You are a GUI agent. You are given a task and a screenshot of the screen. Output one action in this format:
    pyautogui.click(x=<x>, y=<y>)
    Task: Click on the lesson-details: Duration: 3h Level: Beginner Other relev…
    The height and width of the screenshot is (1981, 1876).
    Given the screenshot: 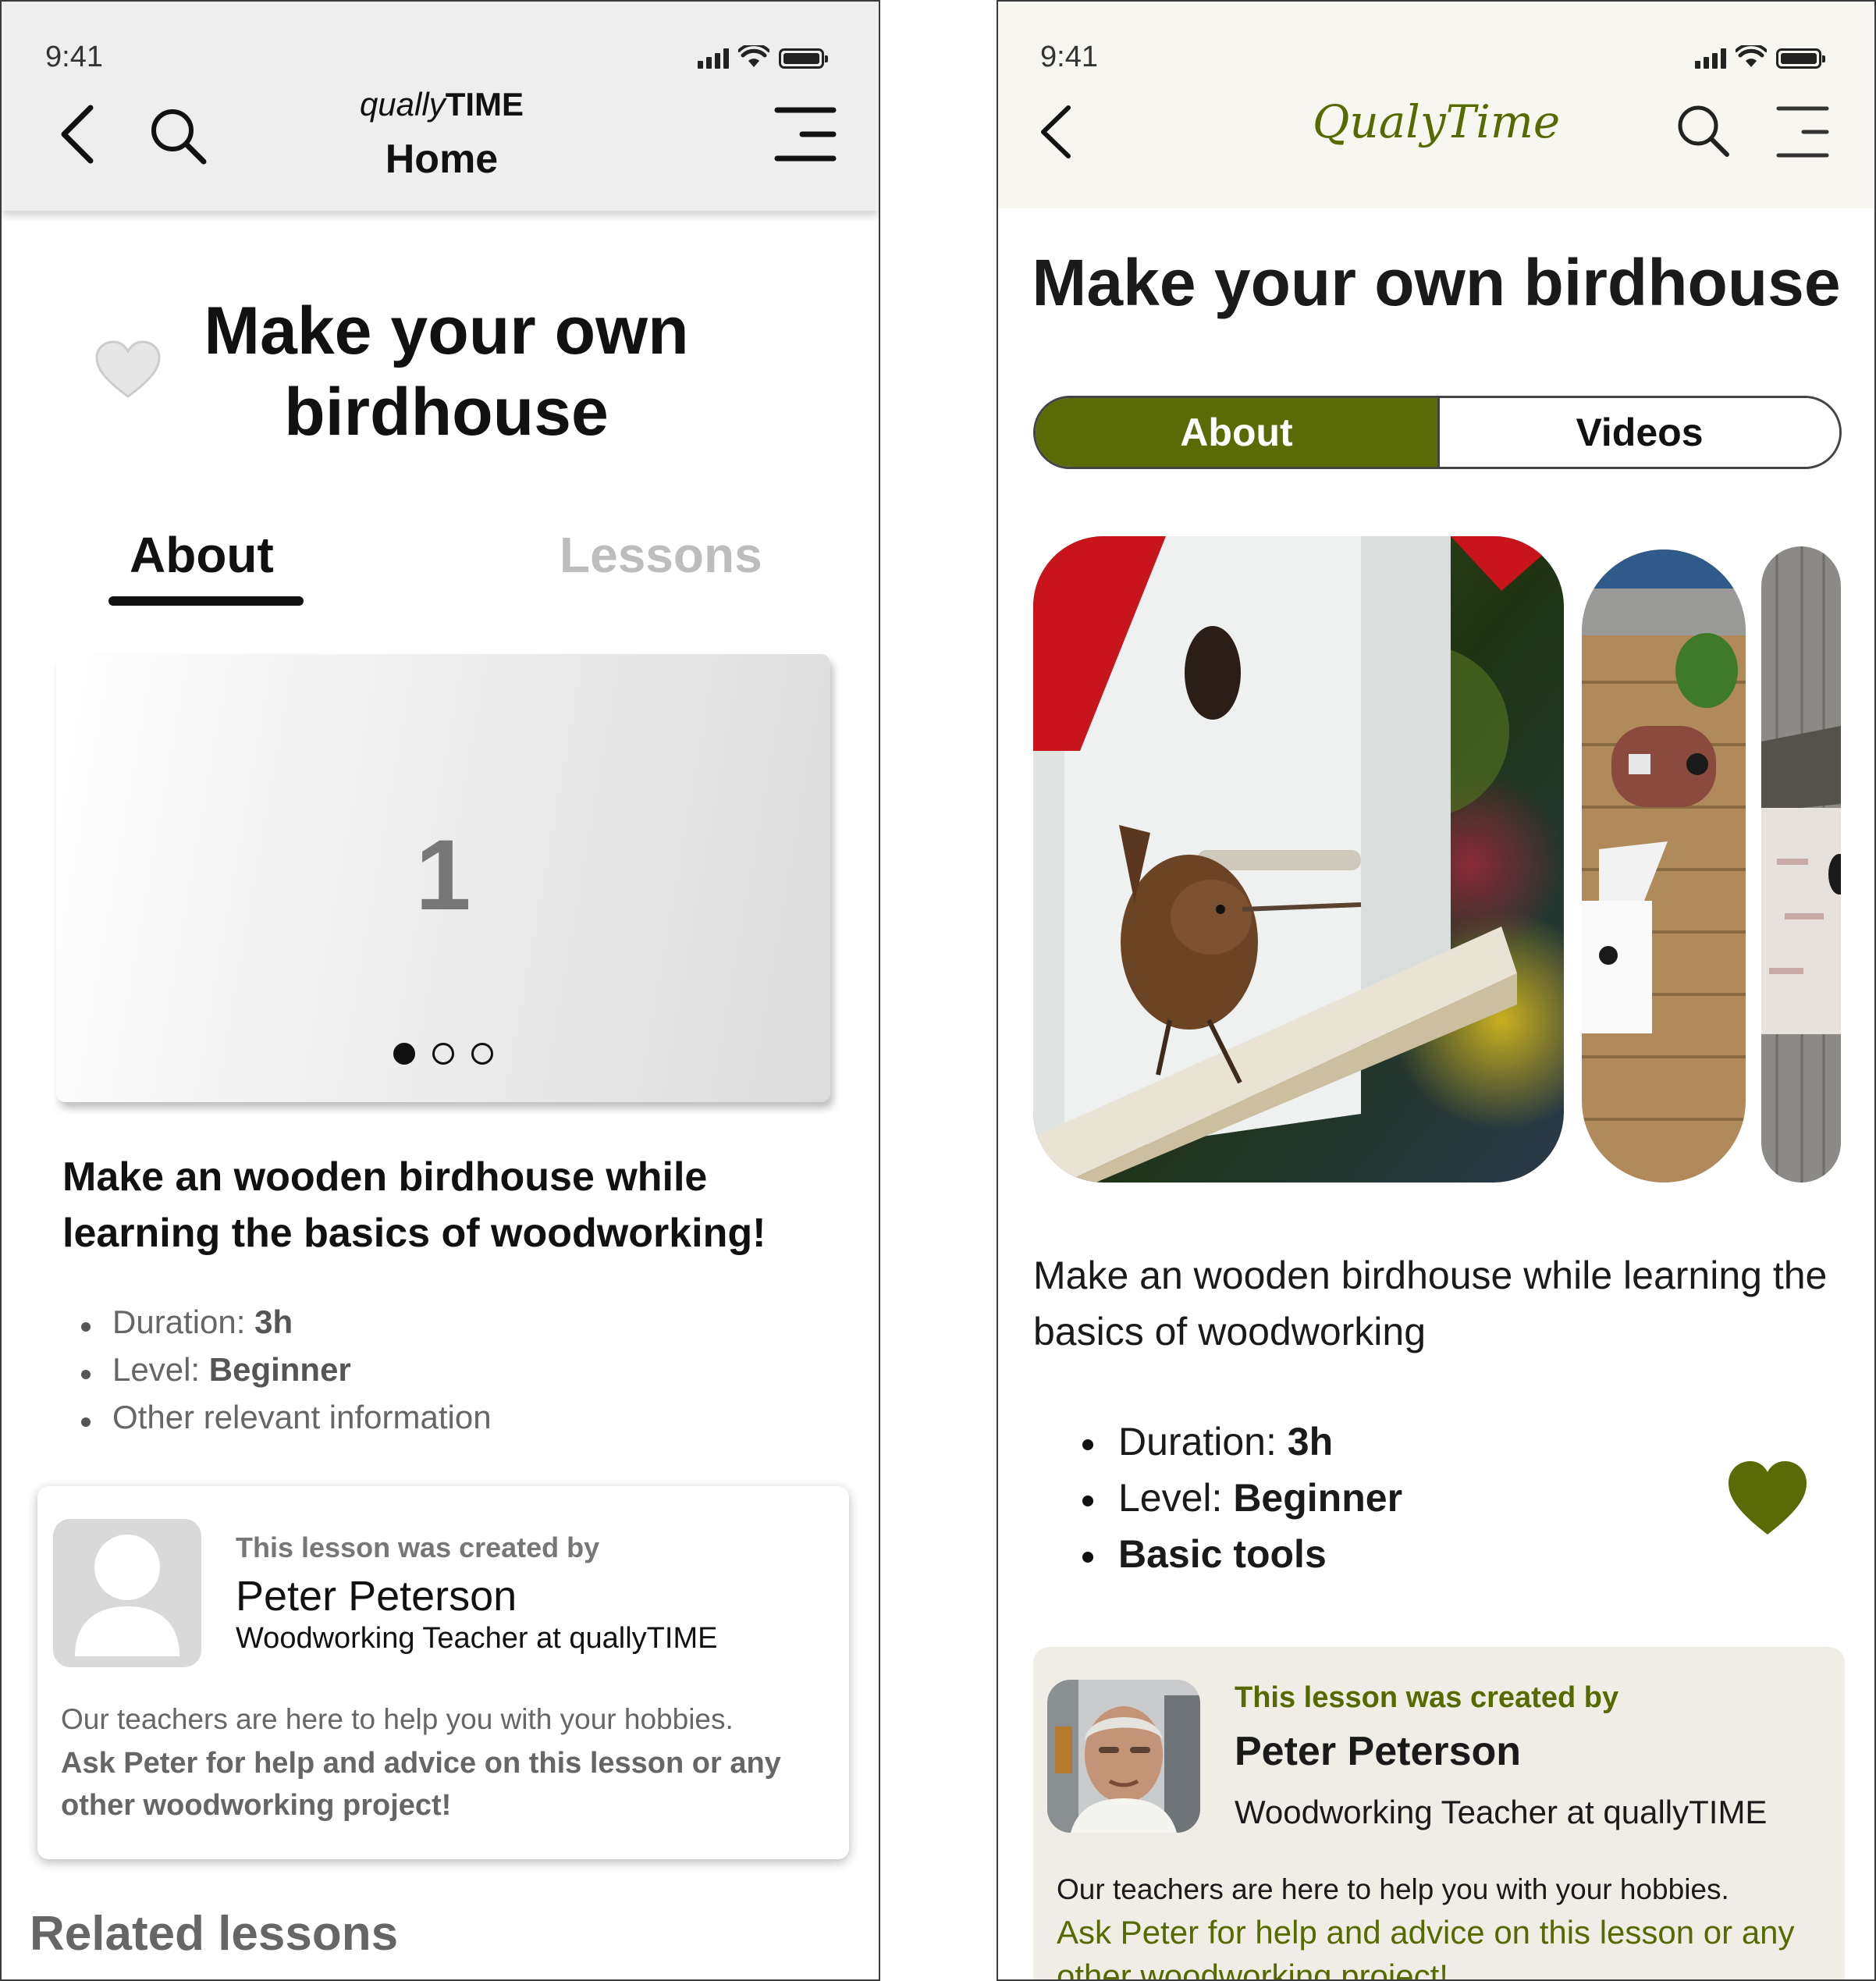 What is the action you would take?
    pyautogui.click(x=285, y=1374)
    